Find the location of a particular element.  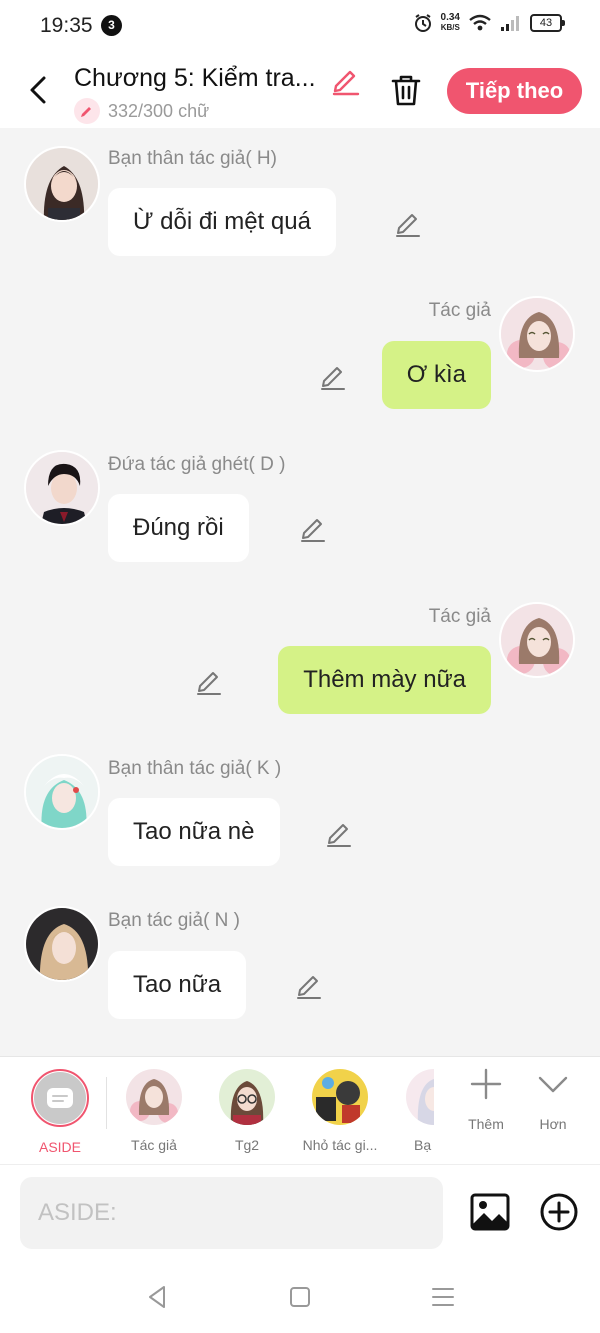

message-bubble: Ơ kìa is located at coordinates (436, 375).